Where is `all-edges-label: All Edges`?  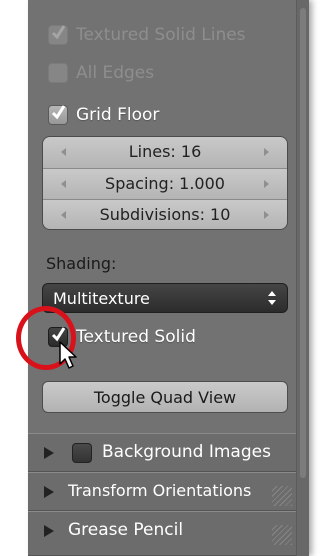 all-edges-label: All Edges is located at coordinates (115, 73).